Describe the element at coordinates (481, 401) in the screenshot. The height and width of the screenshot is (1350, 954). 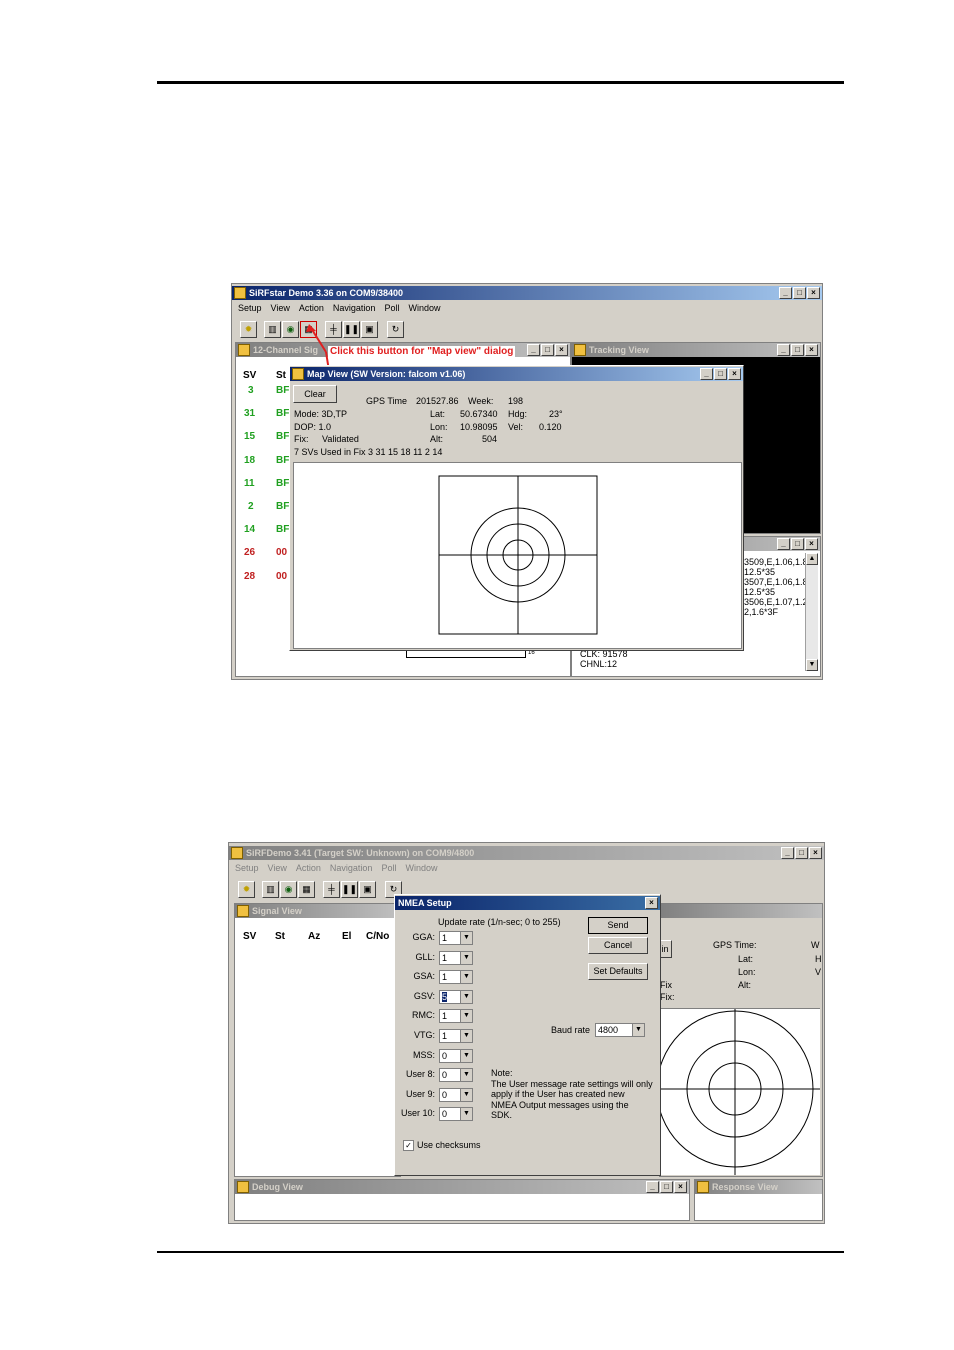
I see `week-label: Week:` at that location.